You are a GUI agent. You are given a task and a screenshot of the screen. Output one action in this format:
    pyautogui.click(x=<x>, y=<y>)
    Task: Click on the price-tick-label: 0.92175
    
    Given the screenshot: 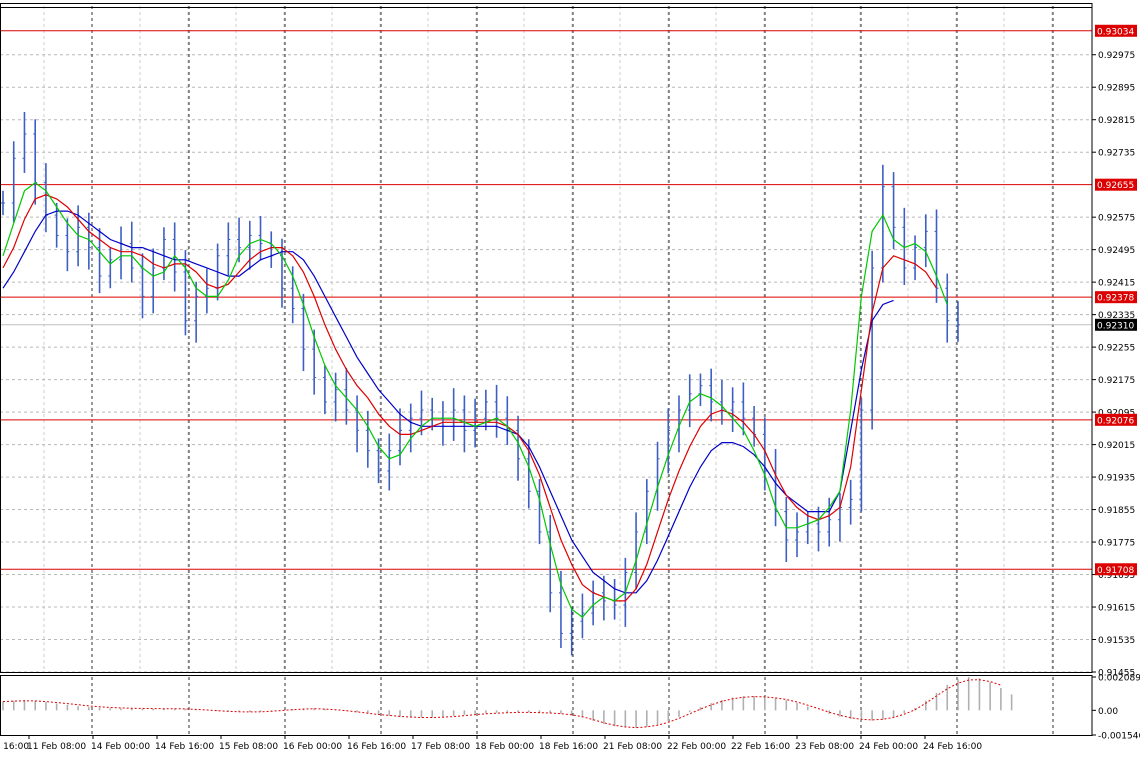 What is the action you would take?
    pyautogui.click(x=1116, y=381)
    